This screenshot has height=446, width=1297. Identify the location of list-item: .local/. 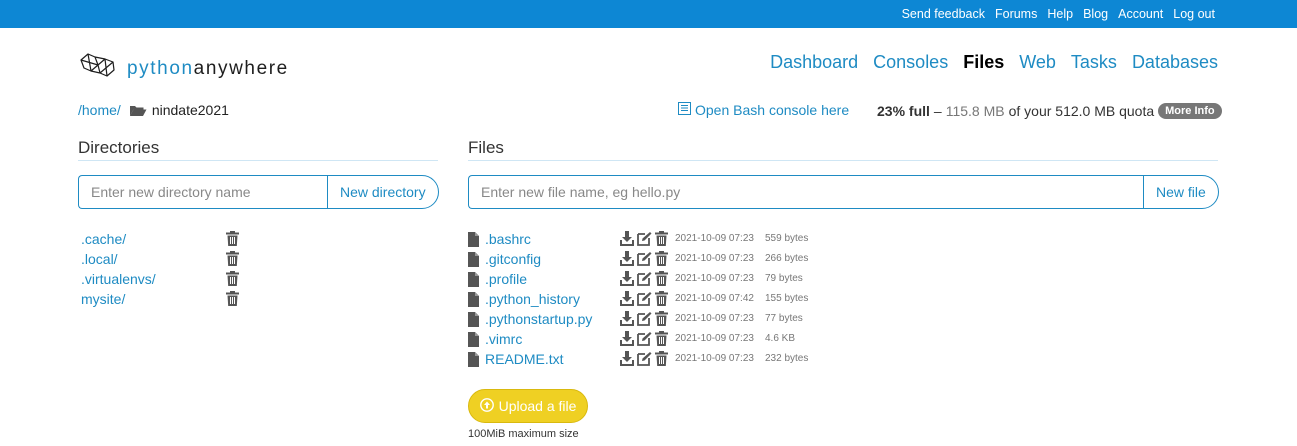
(166, 259).